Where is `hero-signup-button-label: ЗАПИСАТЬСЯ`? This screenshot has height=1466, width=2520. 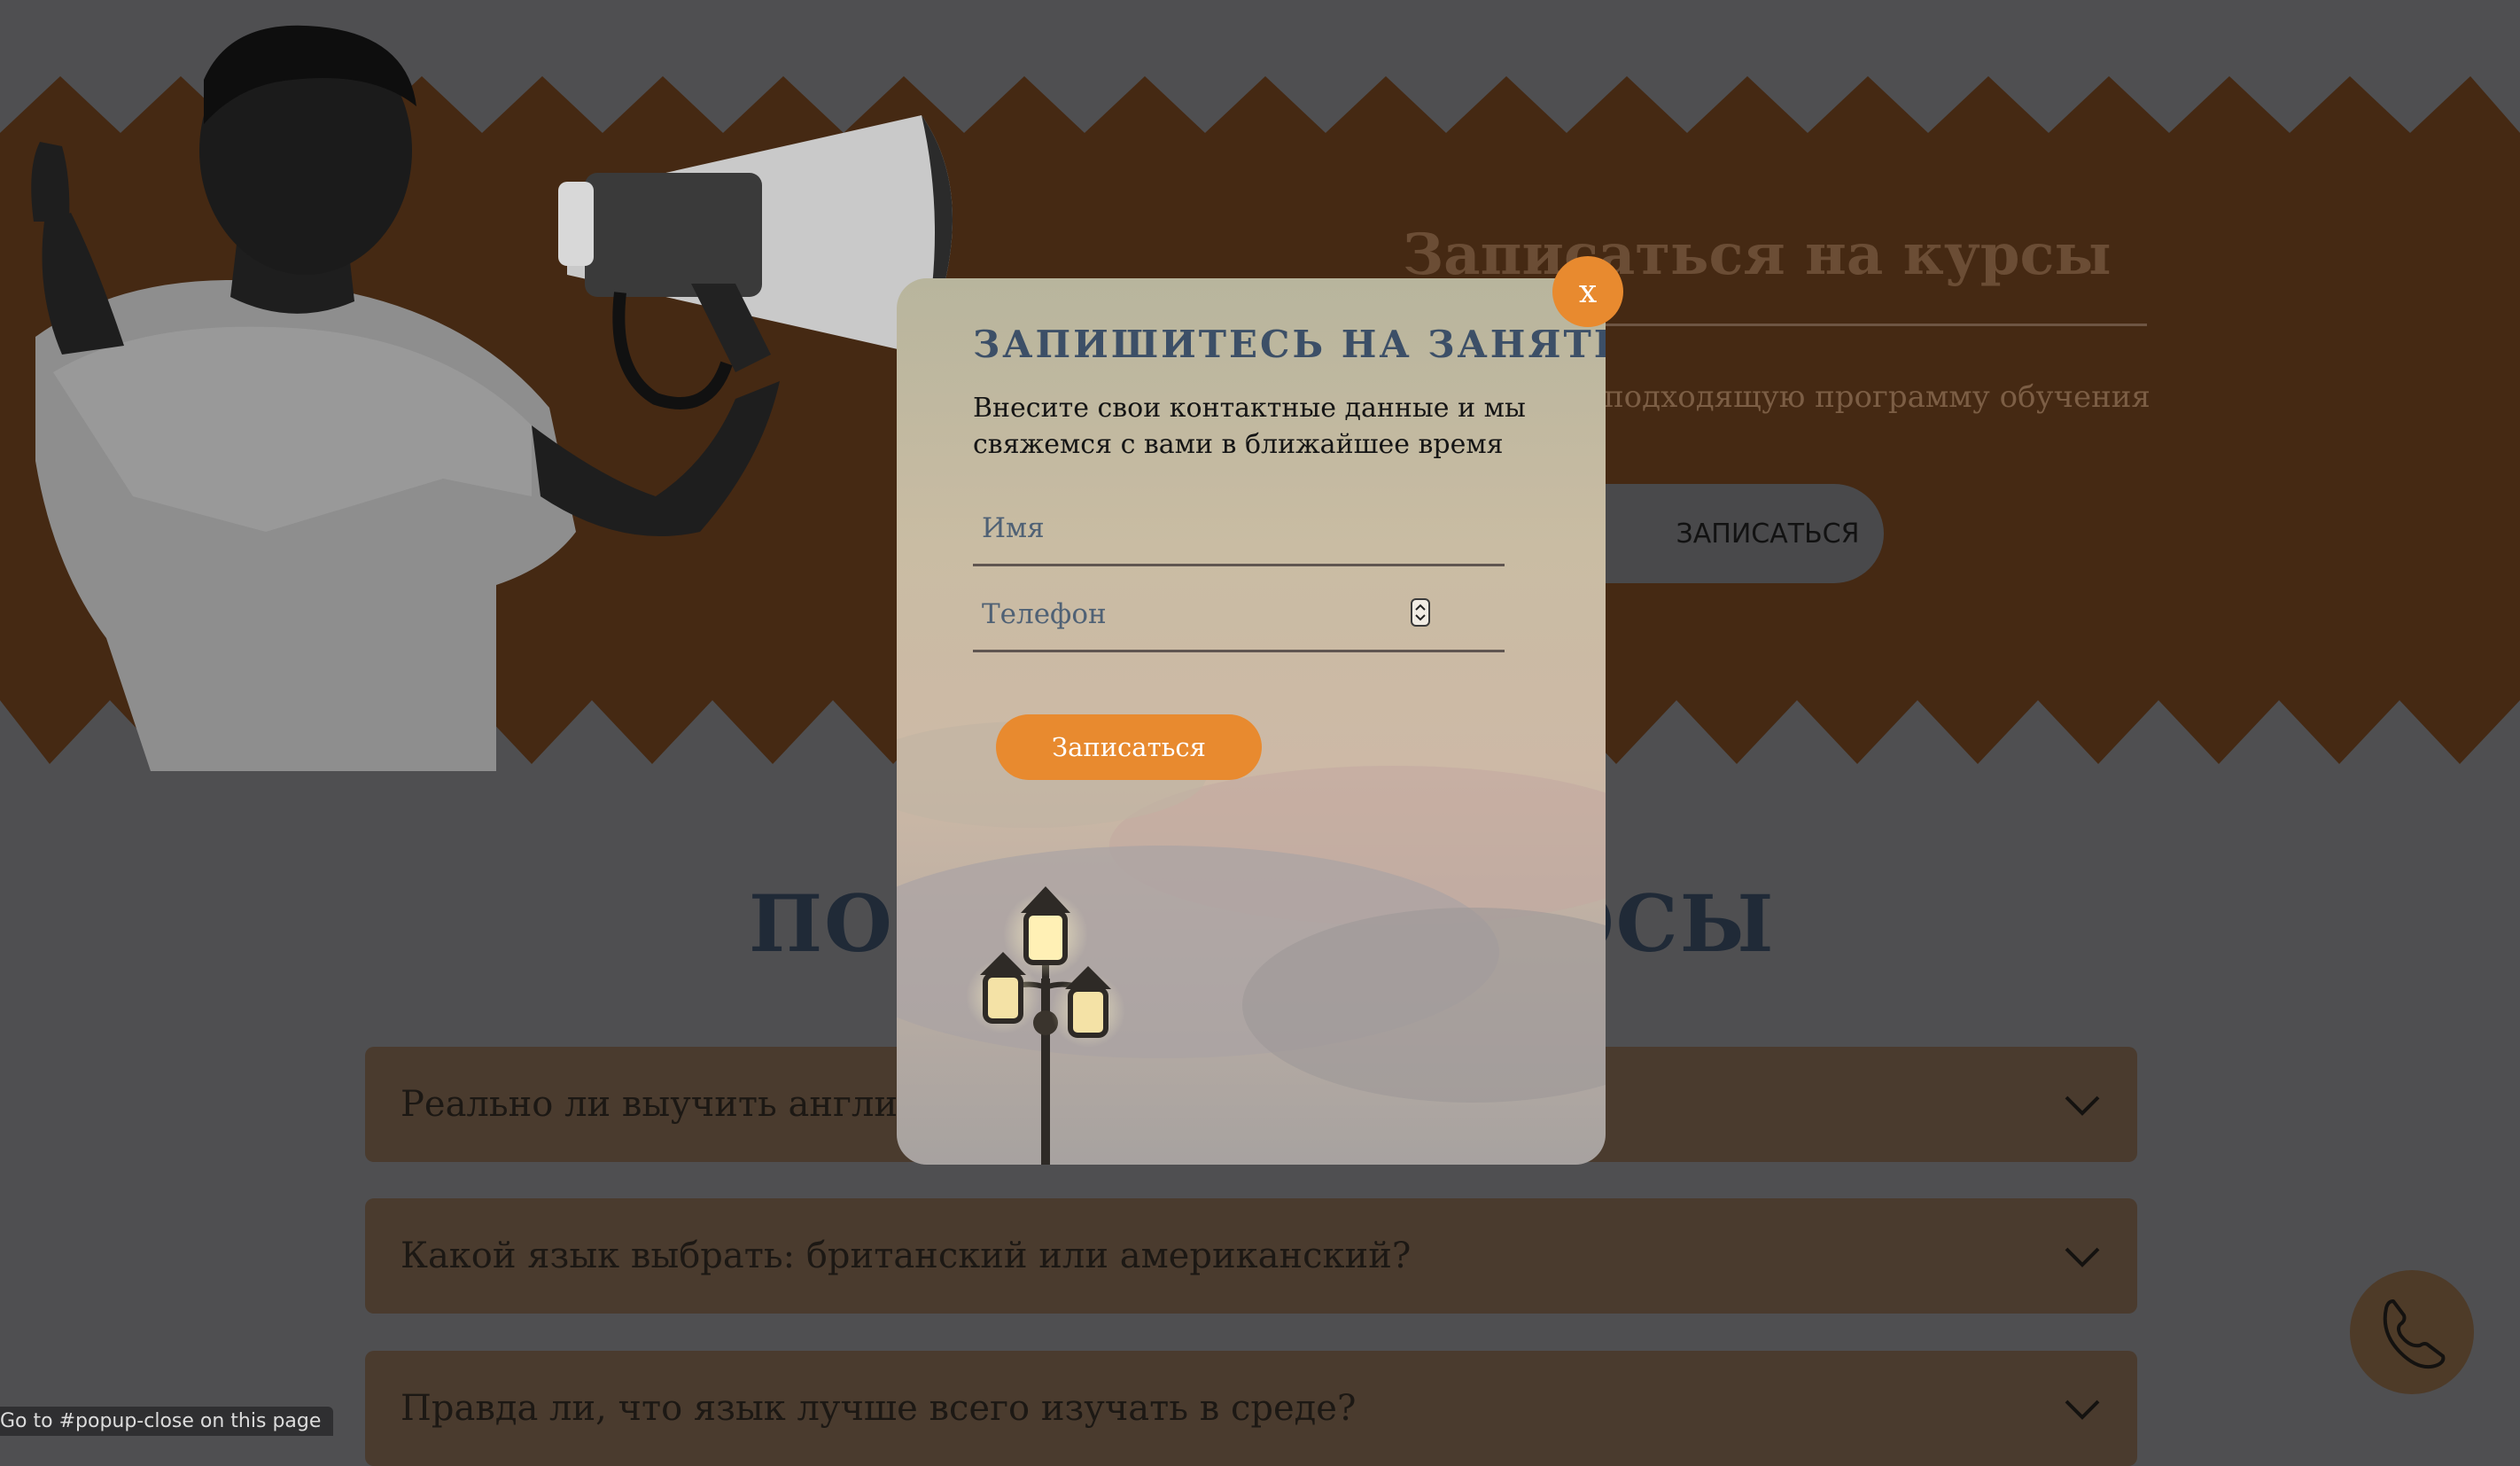
hero-signup-button-label: ЗАПИСАТЬСЯ is located at coordinates (1768, 534).